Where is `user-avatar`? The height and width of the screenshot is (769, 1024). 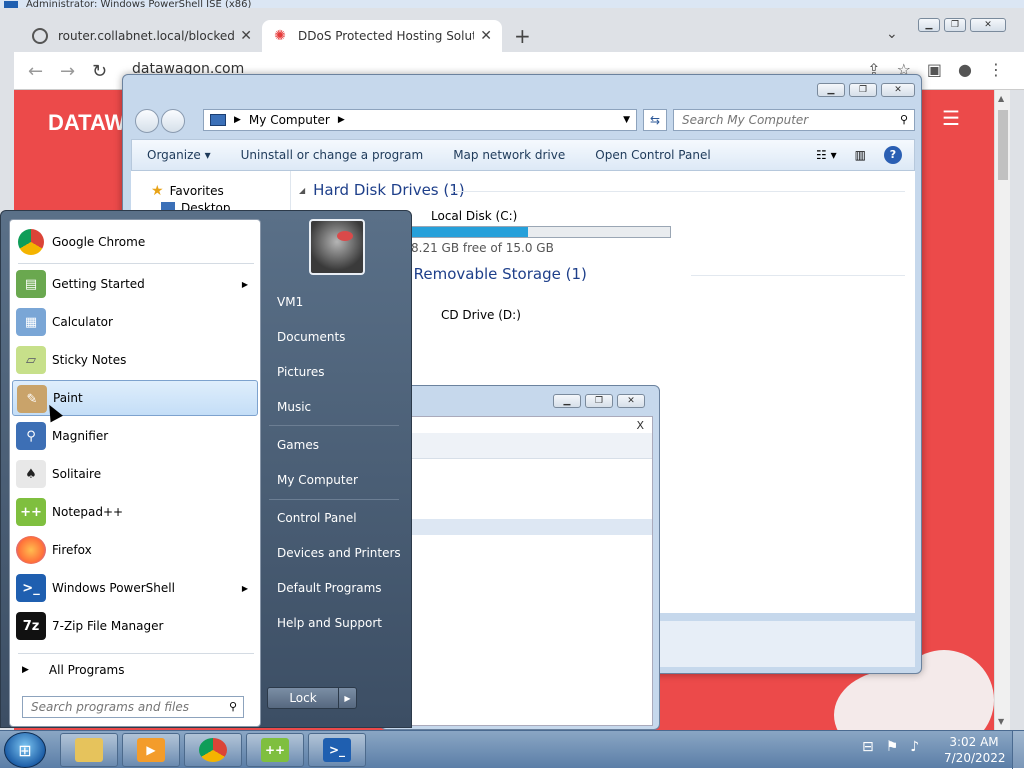
user-avatar is located at coordinates (337, 247).